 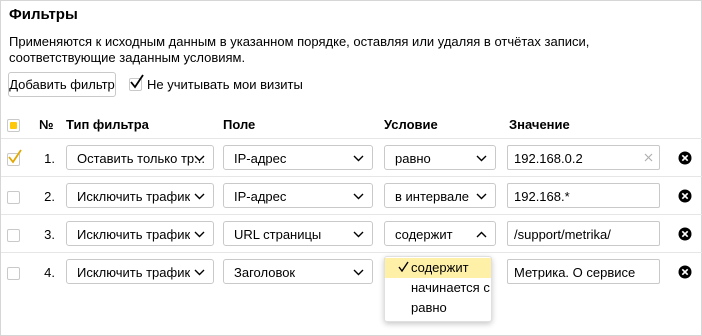 I want to click on value-input: 192.168.0.2, so click(x=583, y=157).